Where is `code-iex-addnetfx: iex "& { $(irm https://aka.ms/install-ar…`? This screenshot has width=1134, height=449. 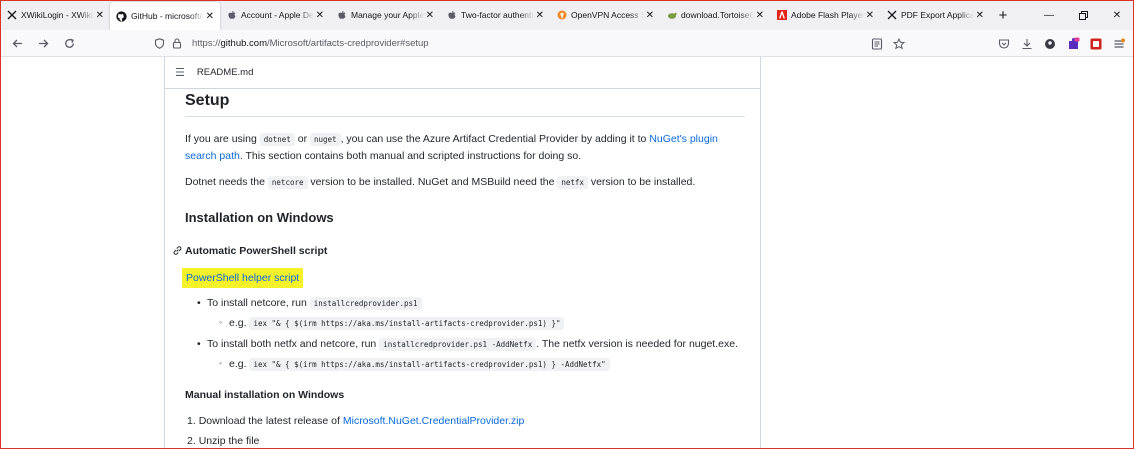
code-iex-addnetfx: iex "& { $(irm https://aka.ms/install-ar… is located at coordinates (429, 364).